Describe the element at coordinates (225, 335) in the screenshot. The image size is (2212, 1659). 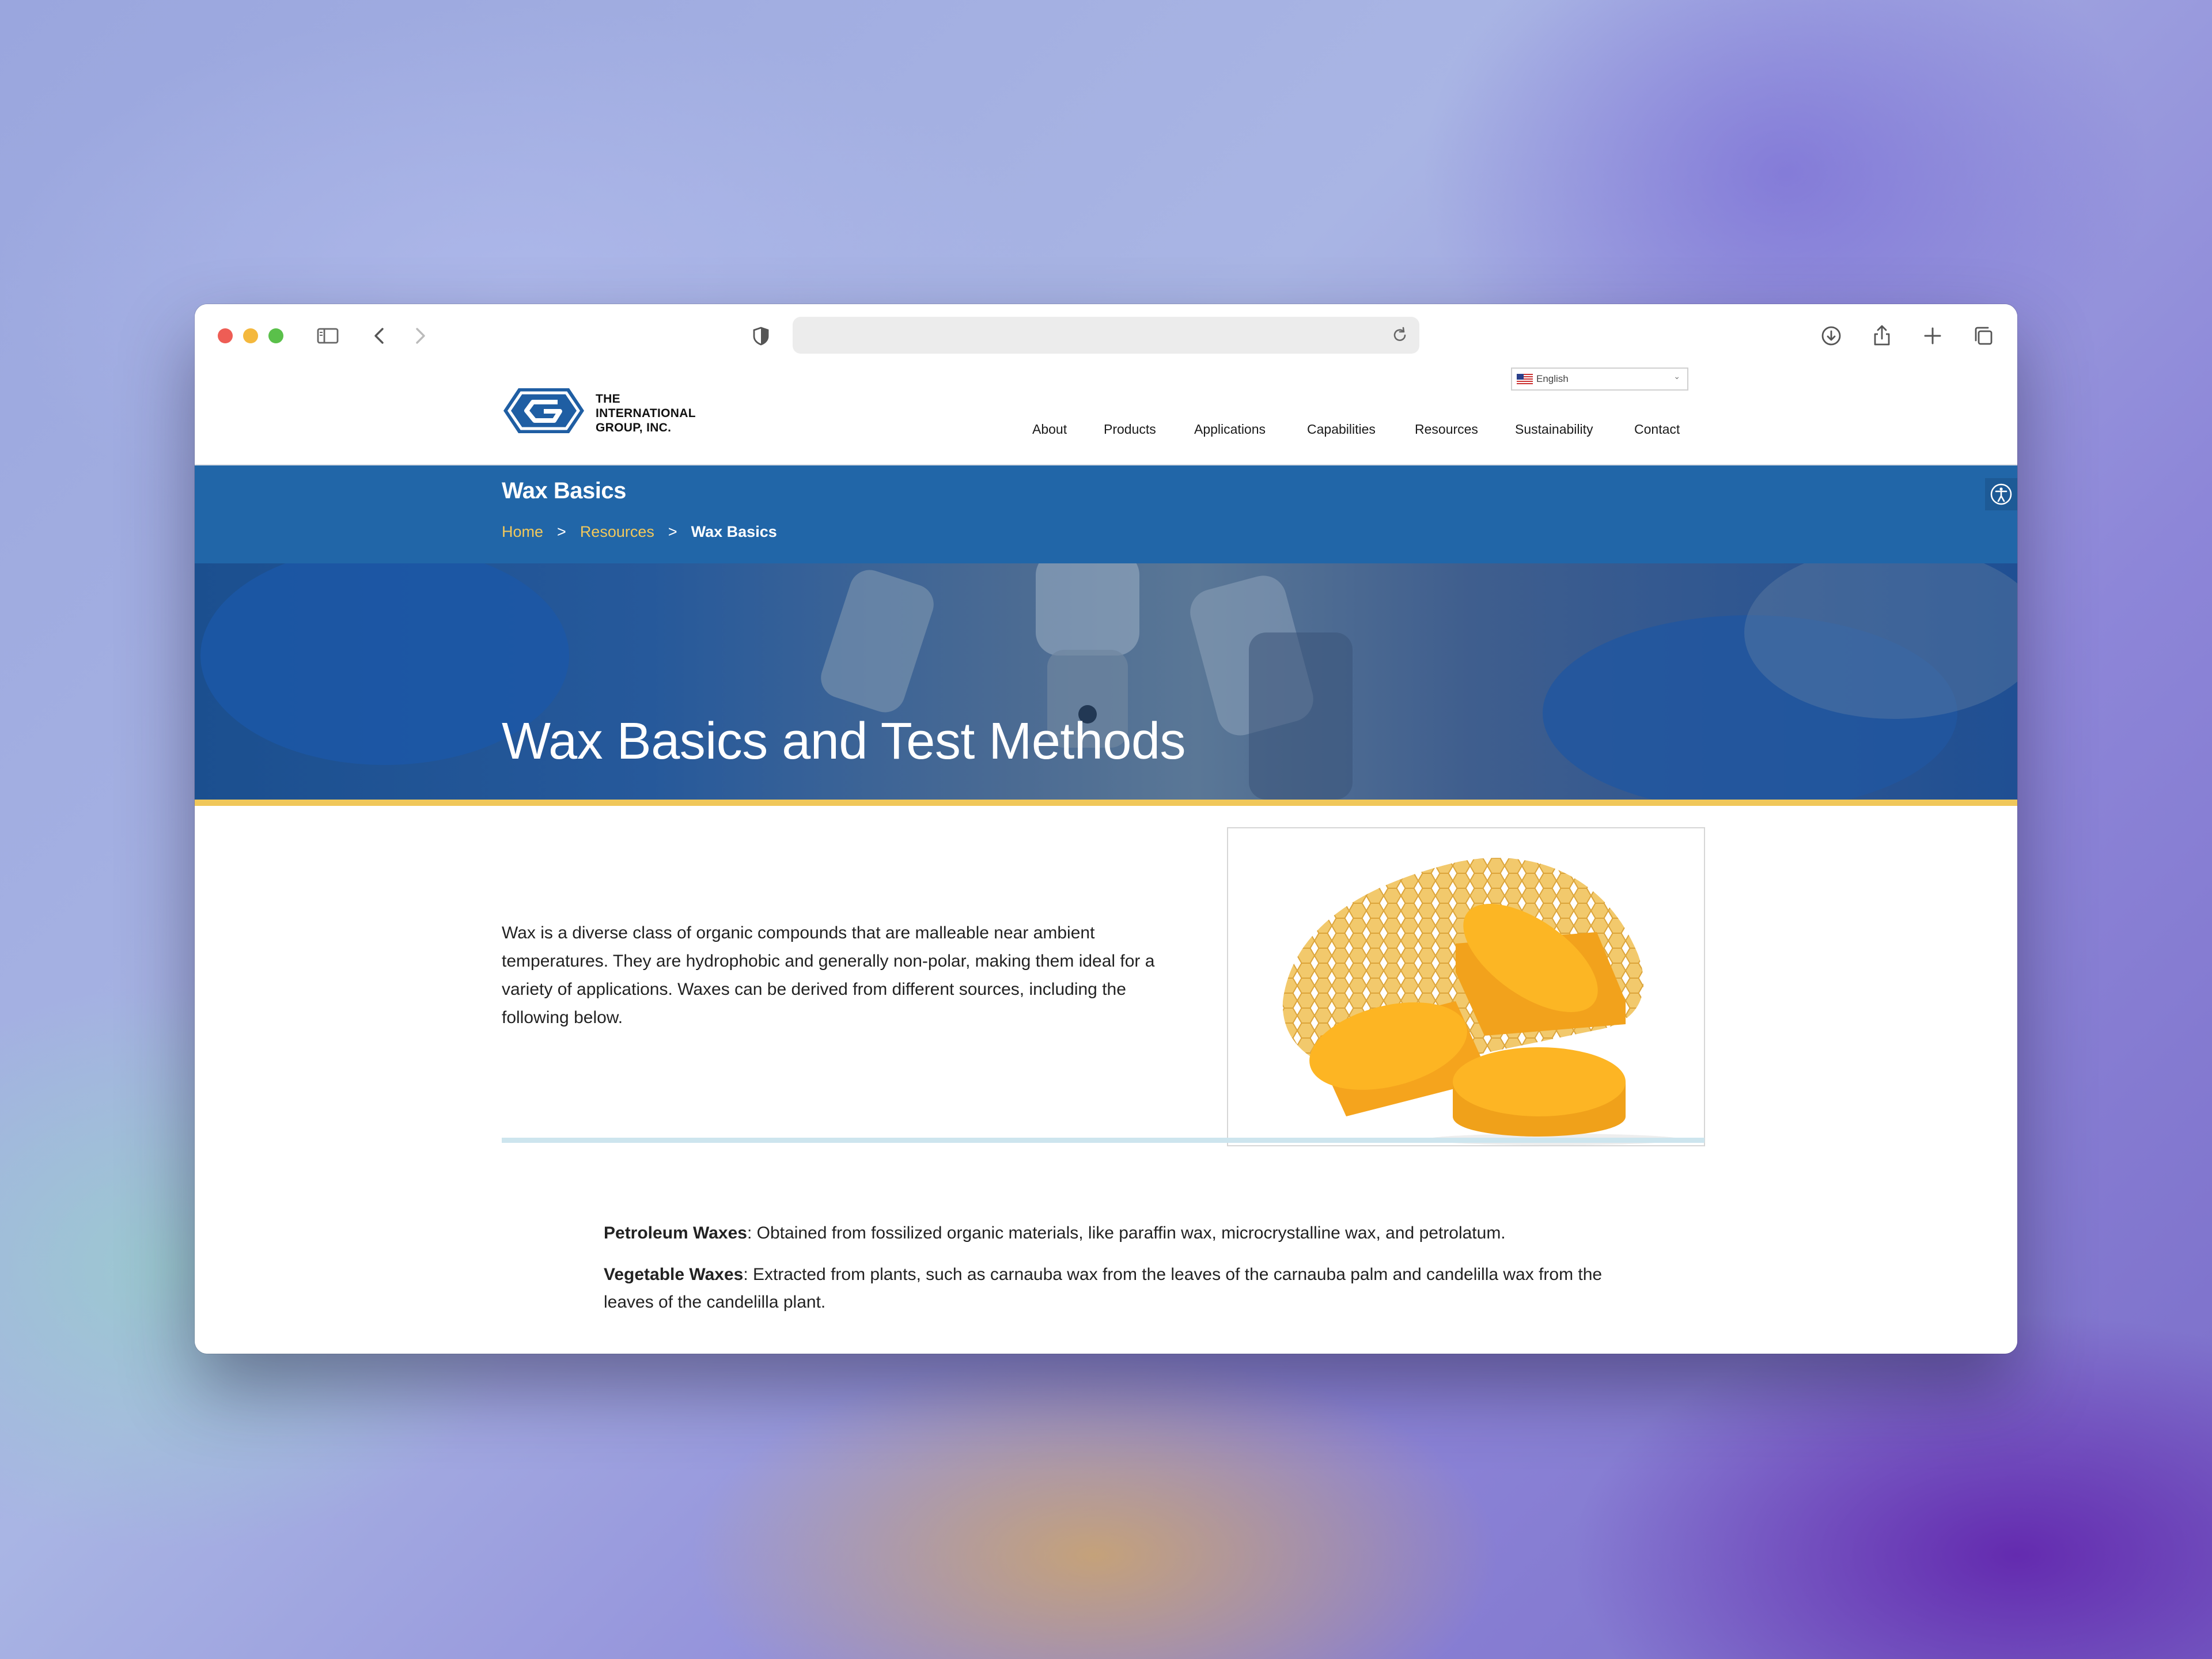
I see `close-window-button` at that location.